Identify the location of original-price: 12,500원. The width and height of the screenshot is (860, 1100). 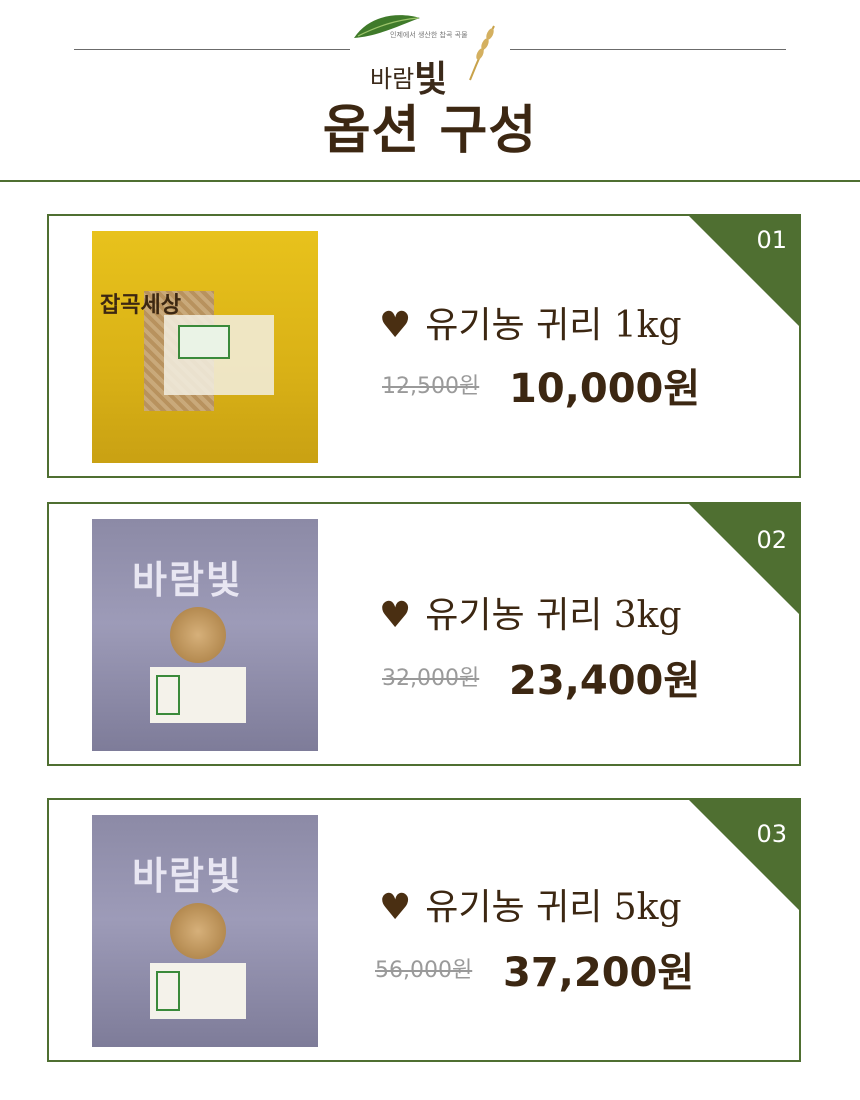
(431, 386).